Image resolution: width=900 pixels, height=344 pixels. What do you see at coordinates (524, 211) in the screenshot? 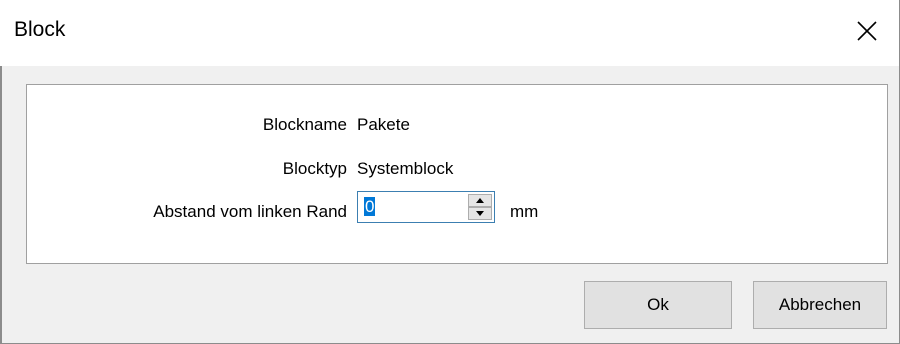
I see `abstand-unit: mm` at bounding box center [524, 211].